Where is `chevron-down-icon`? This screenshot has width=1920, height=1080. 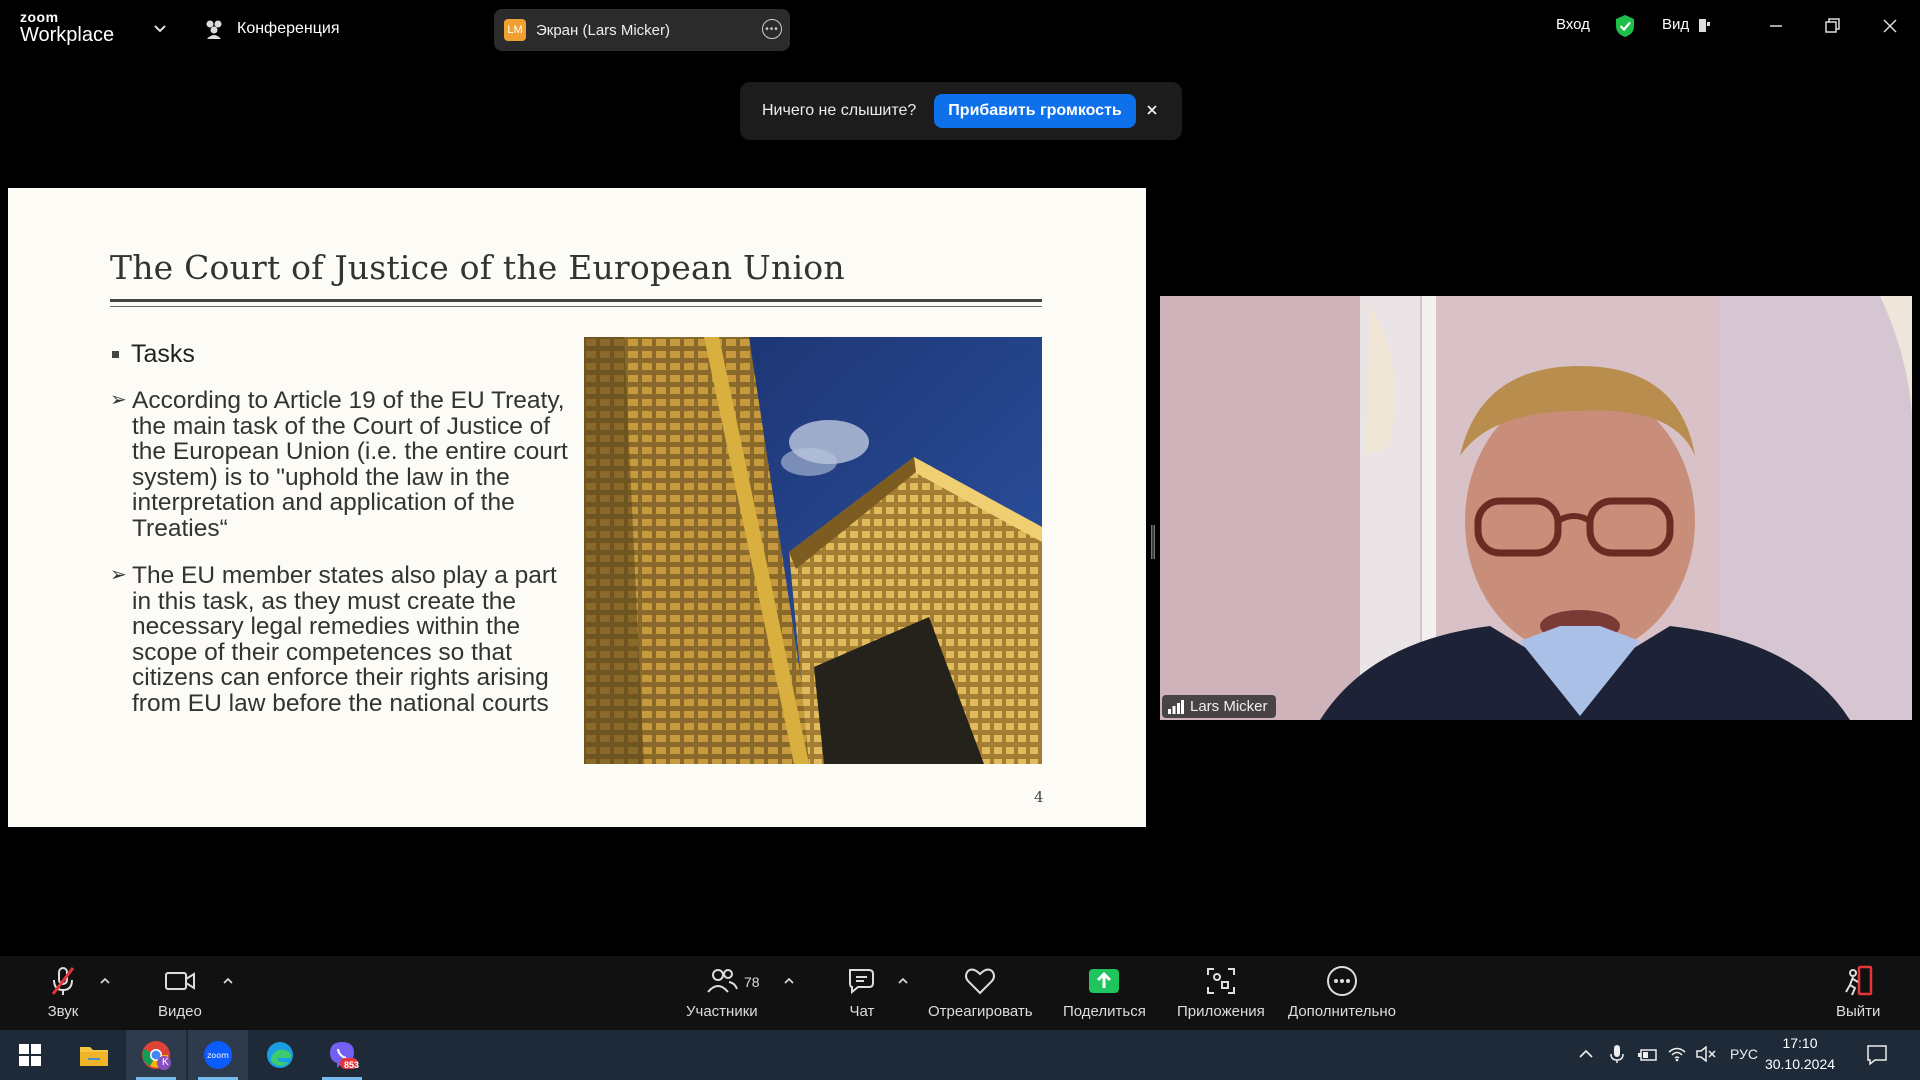 chevron-down-icon is located at coordinates (160, 28).